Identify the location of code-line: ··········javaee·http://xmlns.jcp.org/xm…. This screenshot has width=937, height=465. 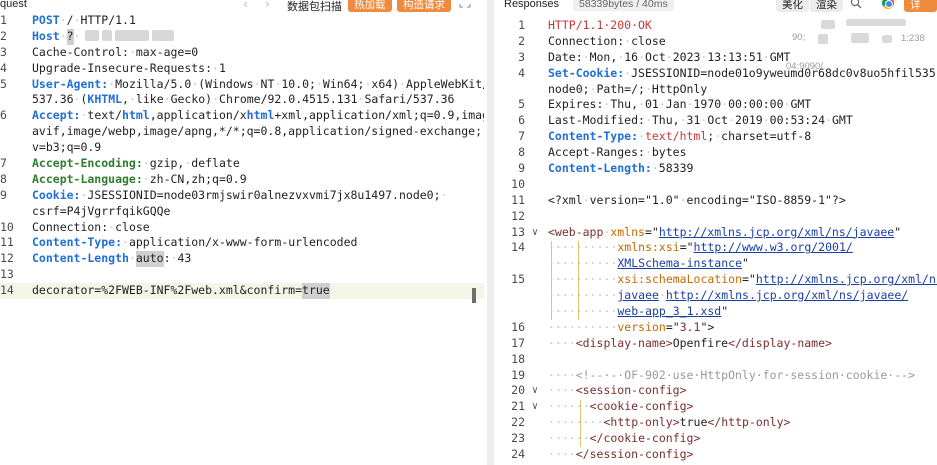
(715, 296).